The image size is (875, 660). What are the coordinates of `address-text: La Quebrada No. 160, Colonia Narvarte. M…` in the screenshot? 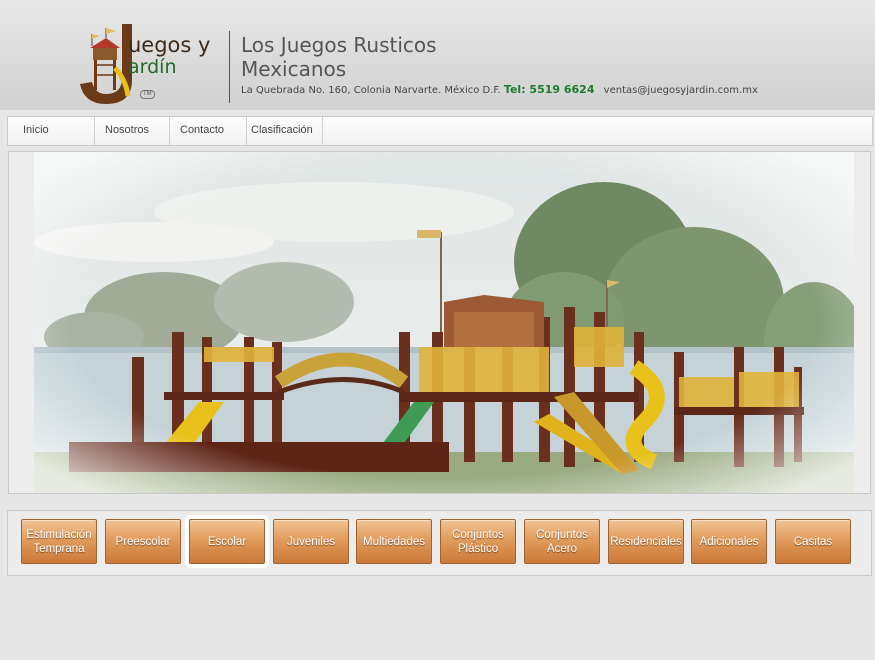 It's located at (371, 90).